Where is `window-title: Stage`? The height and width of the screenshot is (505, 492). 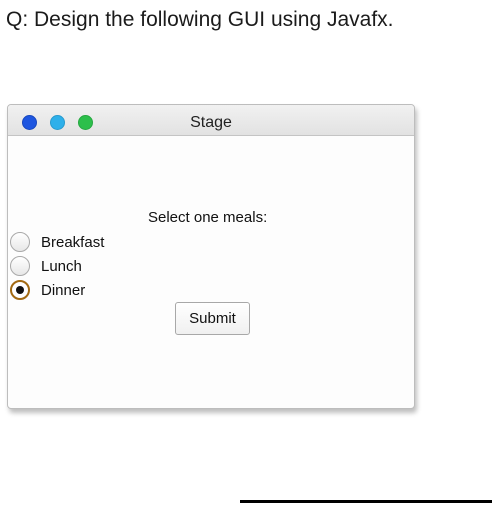
window-title: Stage is located at coordinates (211, 122).